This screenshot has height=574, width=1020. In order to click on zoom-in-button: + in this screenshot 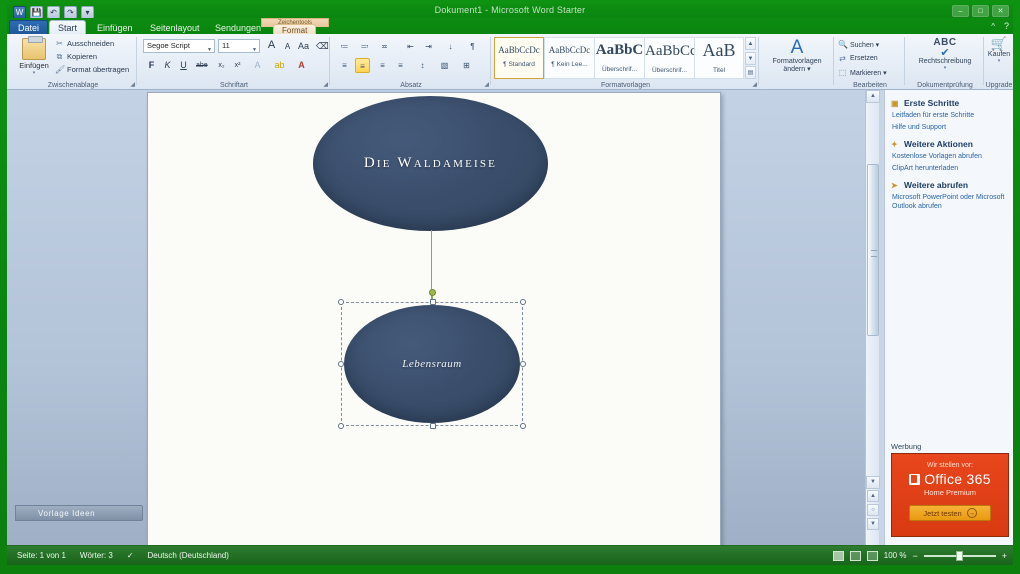, I will do `click(1004, 556)`.